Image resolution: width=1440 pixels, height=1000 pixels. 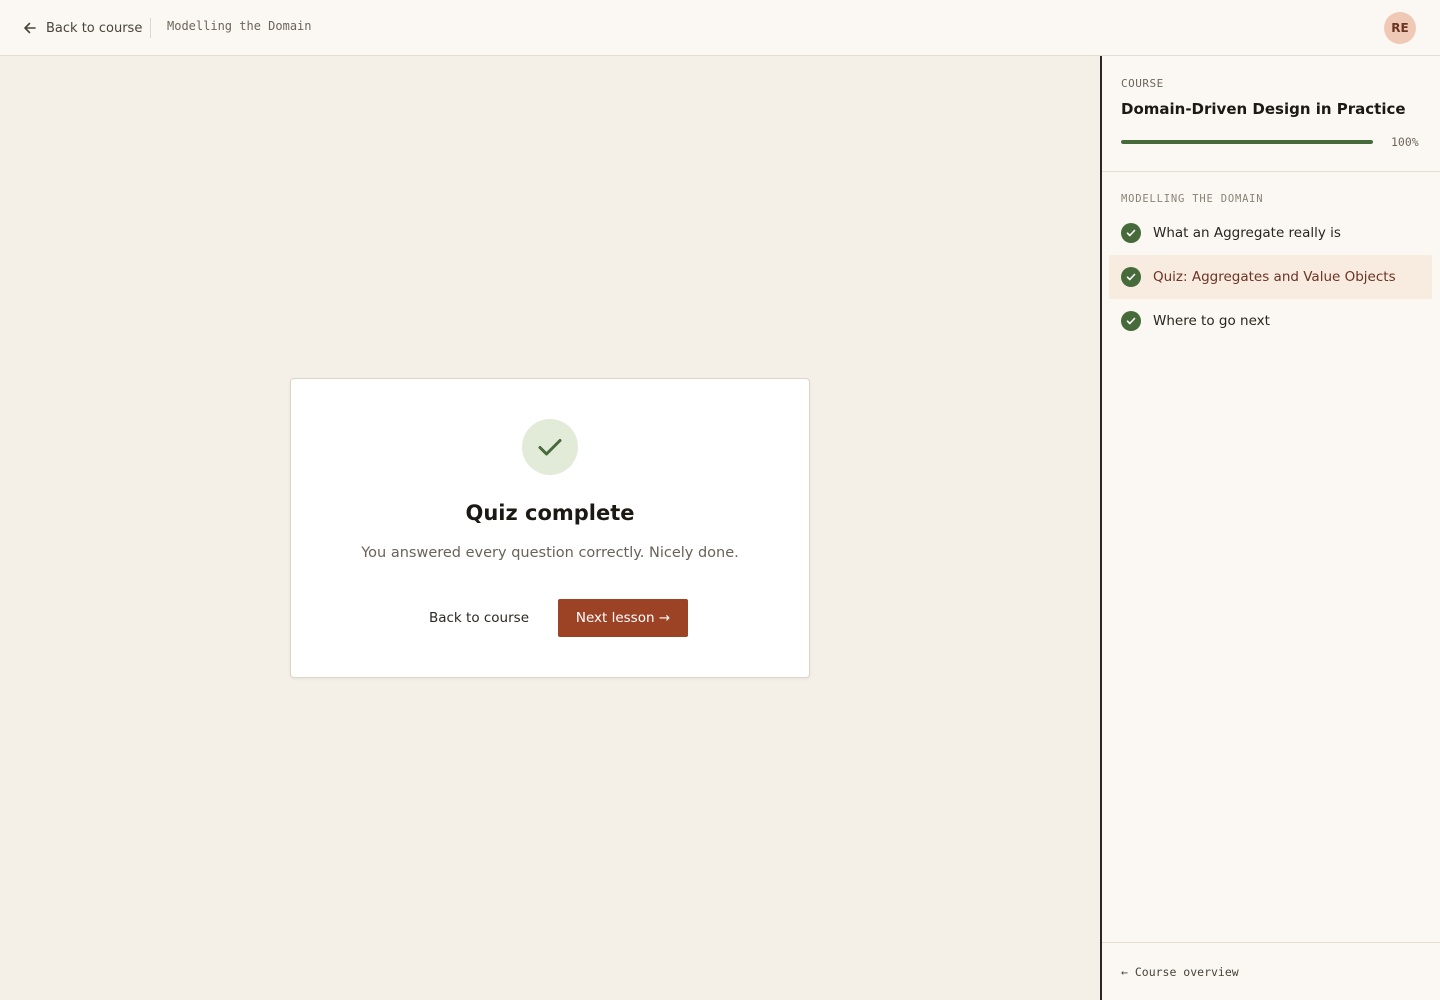 What do you see at coordinates (239, 26) in the screenshot?
I see `breadcrumb: Modelling the Domain` at bounding box center [239, 26].